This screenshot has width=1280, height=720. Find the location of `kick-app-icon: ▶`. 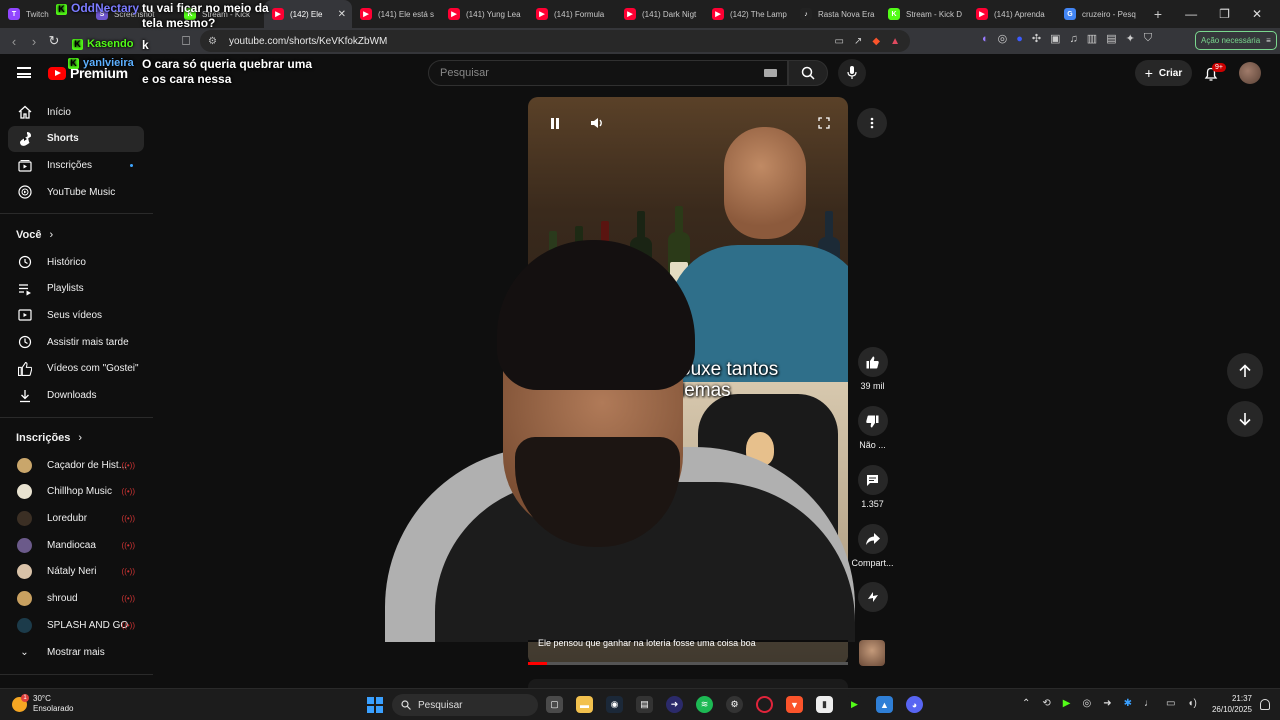

kick-app-icon: ▶ is located at coordinates (854, 704).